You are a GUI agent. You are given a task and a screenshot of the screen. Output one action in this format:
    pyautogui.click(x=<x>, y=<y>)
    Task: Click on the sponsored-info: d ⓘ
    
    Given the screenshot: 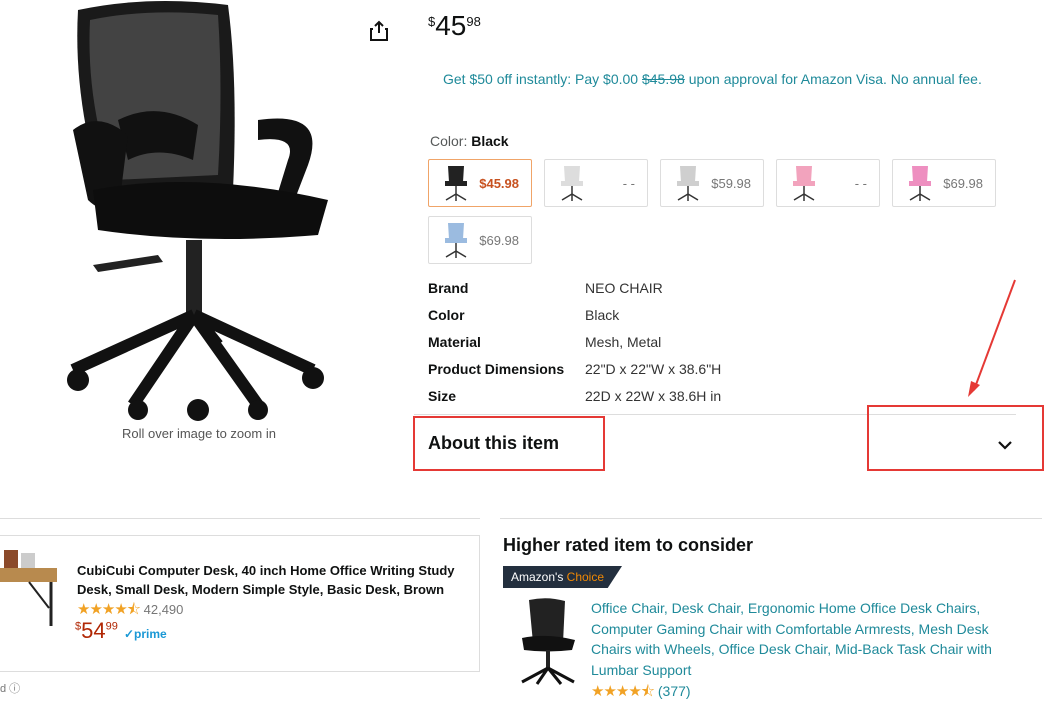 What is the action you would take?
    pyautogui.click(x=10, y=688)
    